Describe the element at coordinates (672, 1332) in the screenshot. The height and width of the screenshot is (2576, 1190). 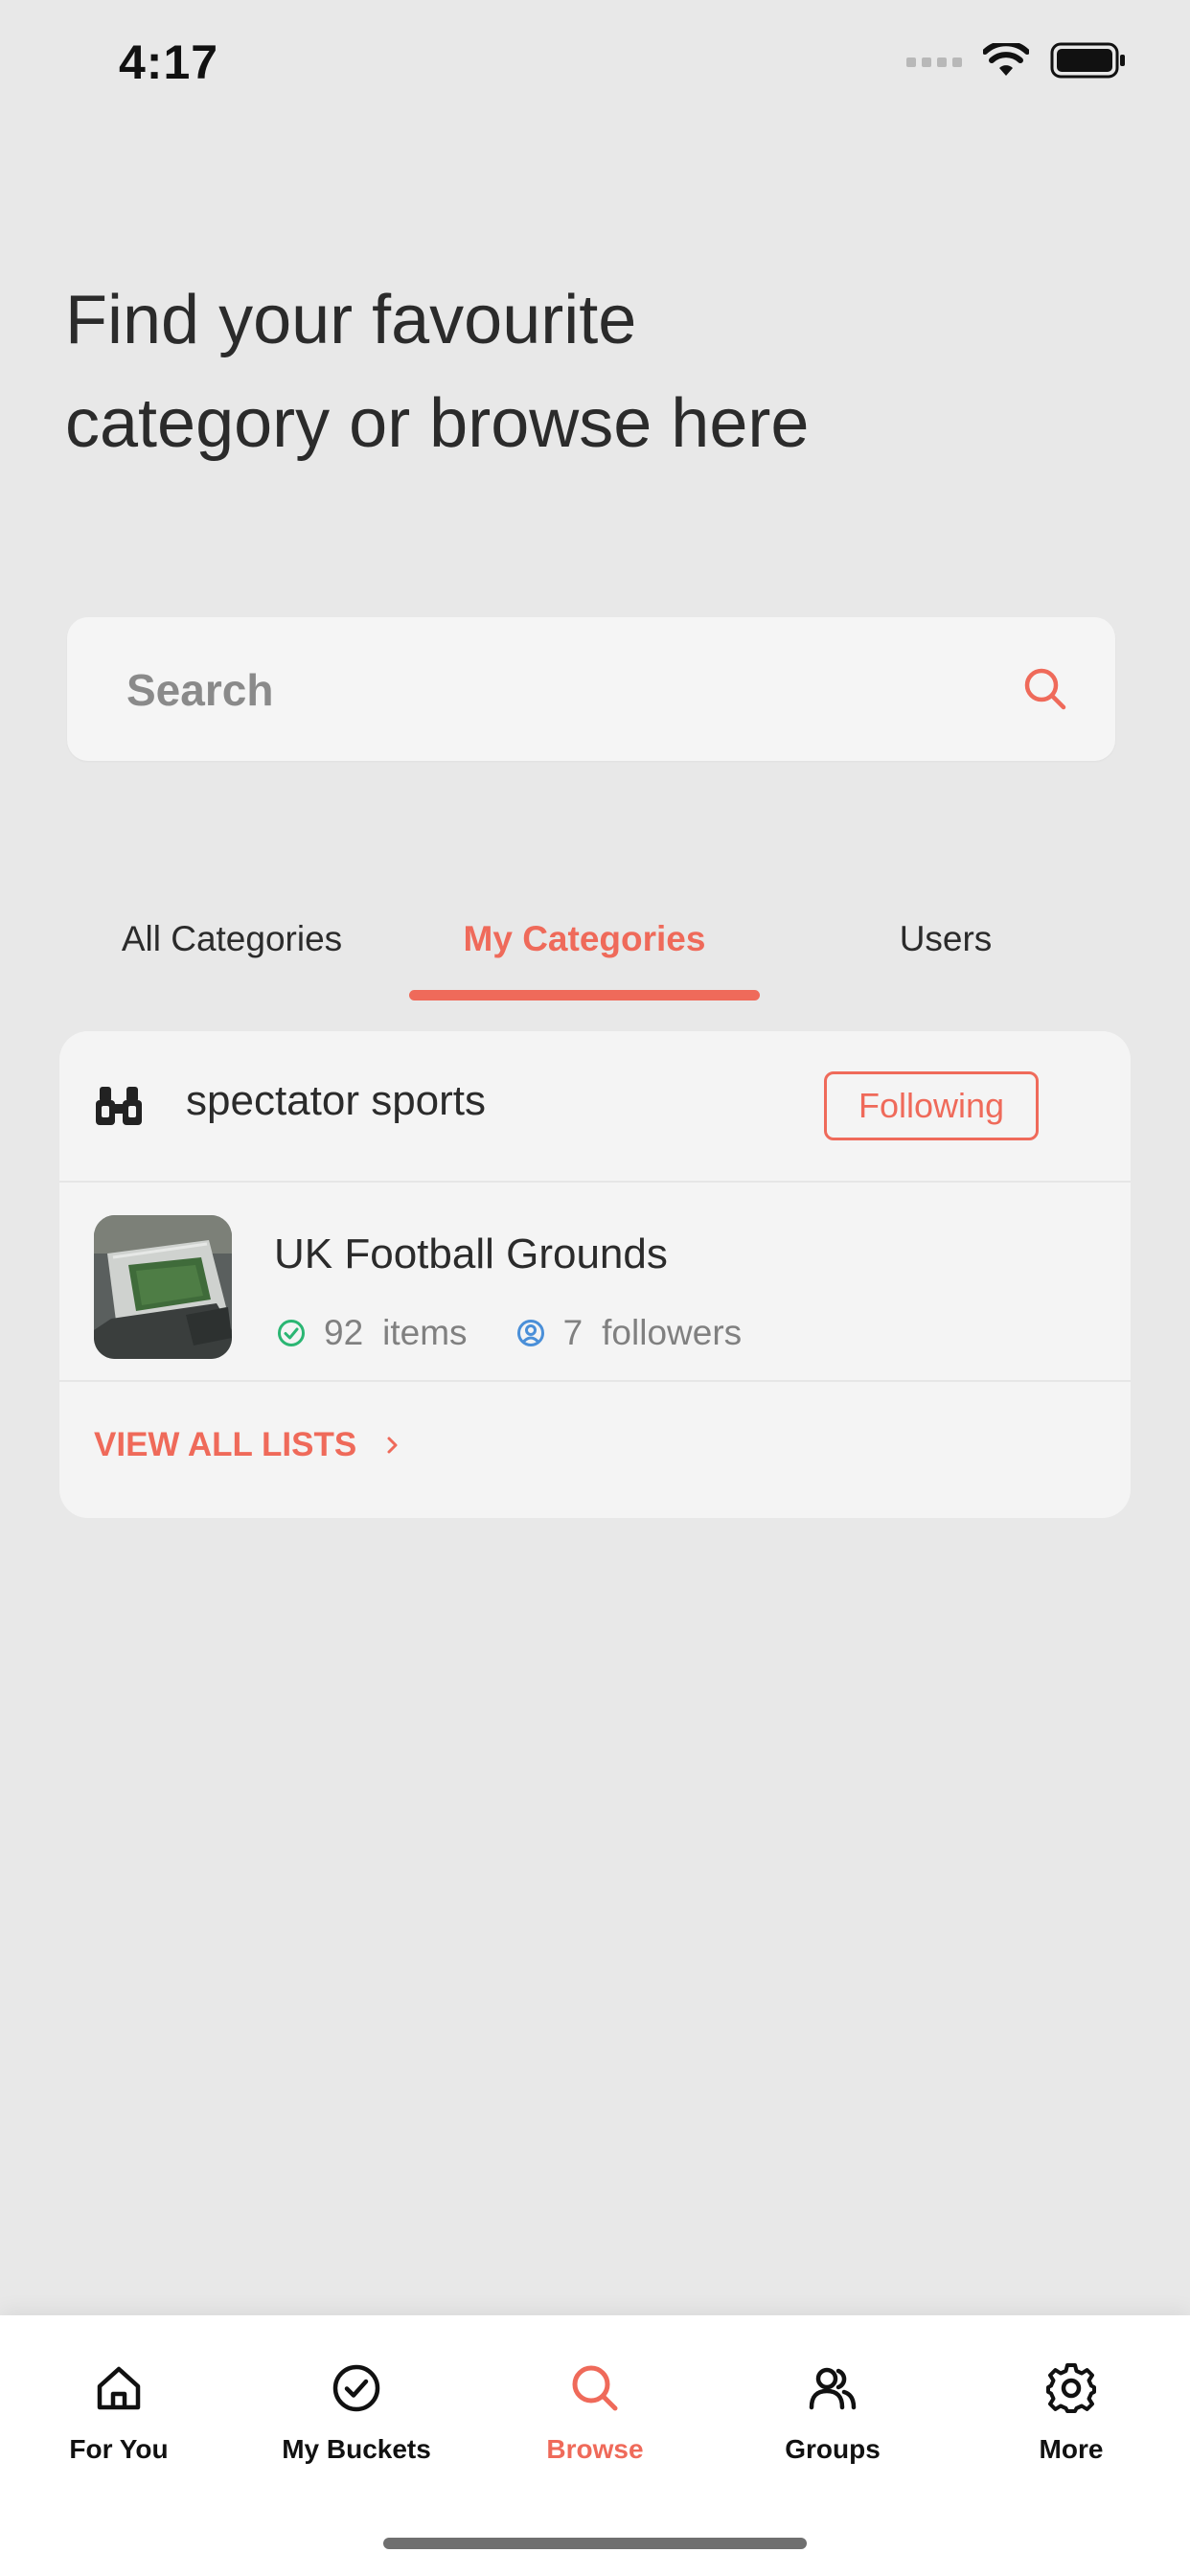
I see `followers-label: followers` at that location.